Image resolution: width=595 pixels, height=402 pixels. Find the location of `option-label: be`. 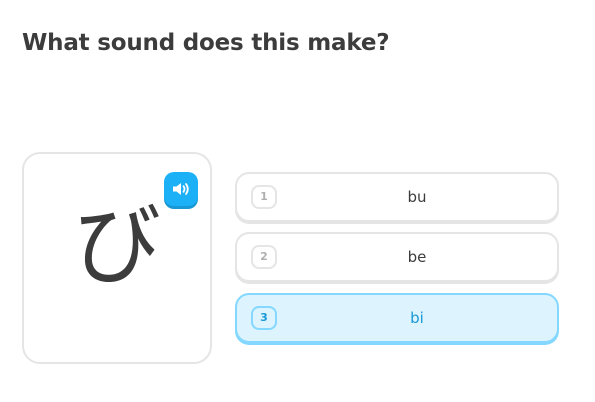

option-label: be is located at coordinates (417, 257).